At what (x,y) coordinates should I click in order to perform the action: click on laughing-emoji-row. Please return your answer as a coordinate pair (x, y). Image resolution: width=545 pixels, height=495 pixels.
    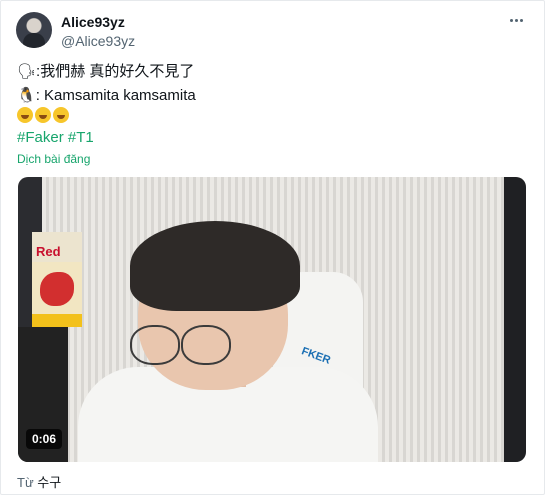
    Looking at the image, I should click on (44, 116).